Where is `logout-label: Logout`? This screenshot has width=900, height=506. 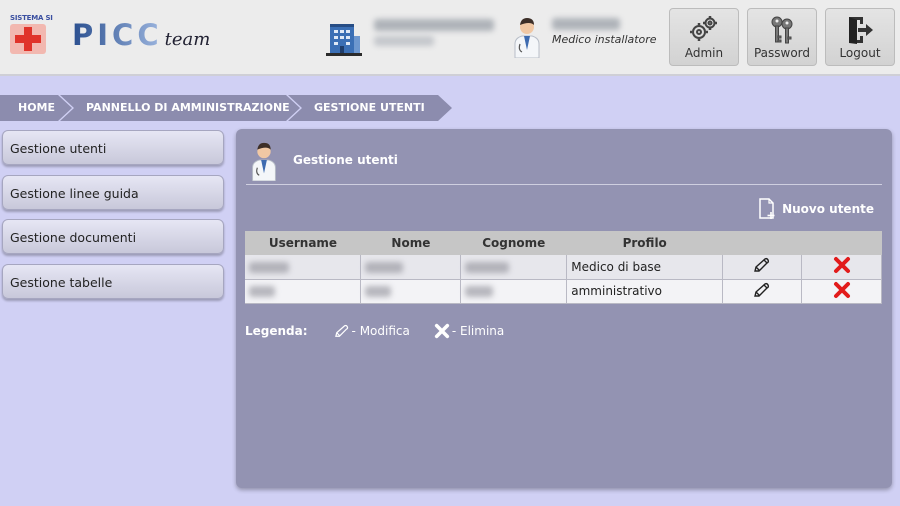 logout-label: Logout is located at coordinates (860, 53).